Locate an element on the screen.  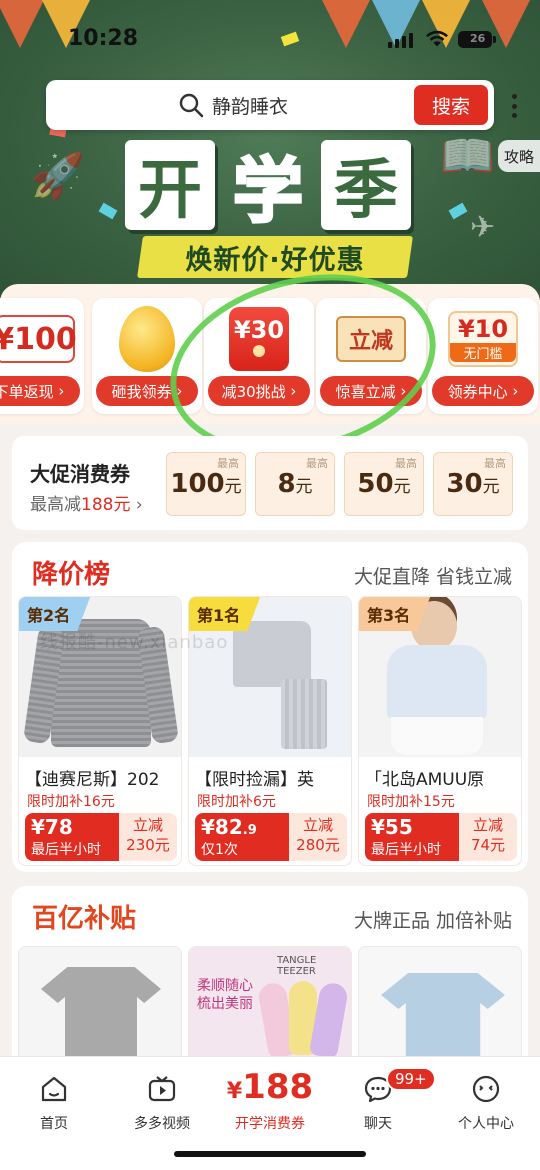
coupon-10-icon: ¥10 无门槛 is located at coordinates (483, 339).